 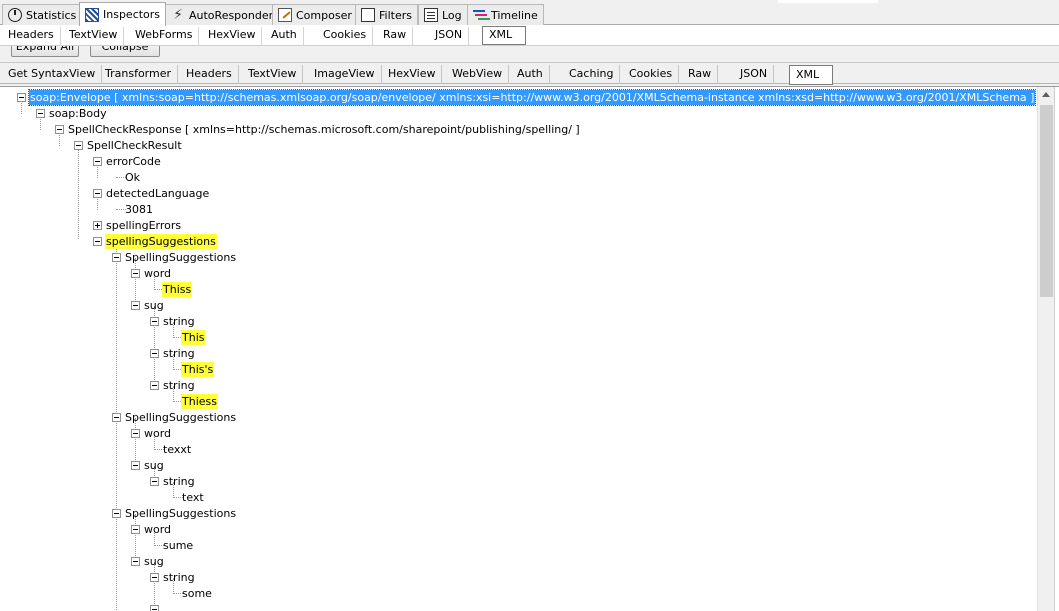 I want to click on tree-node-value: Ok, so click(x=132, y=177).